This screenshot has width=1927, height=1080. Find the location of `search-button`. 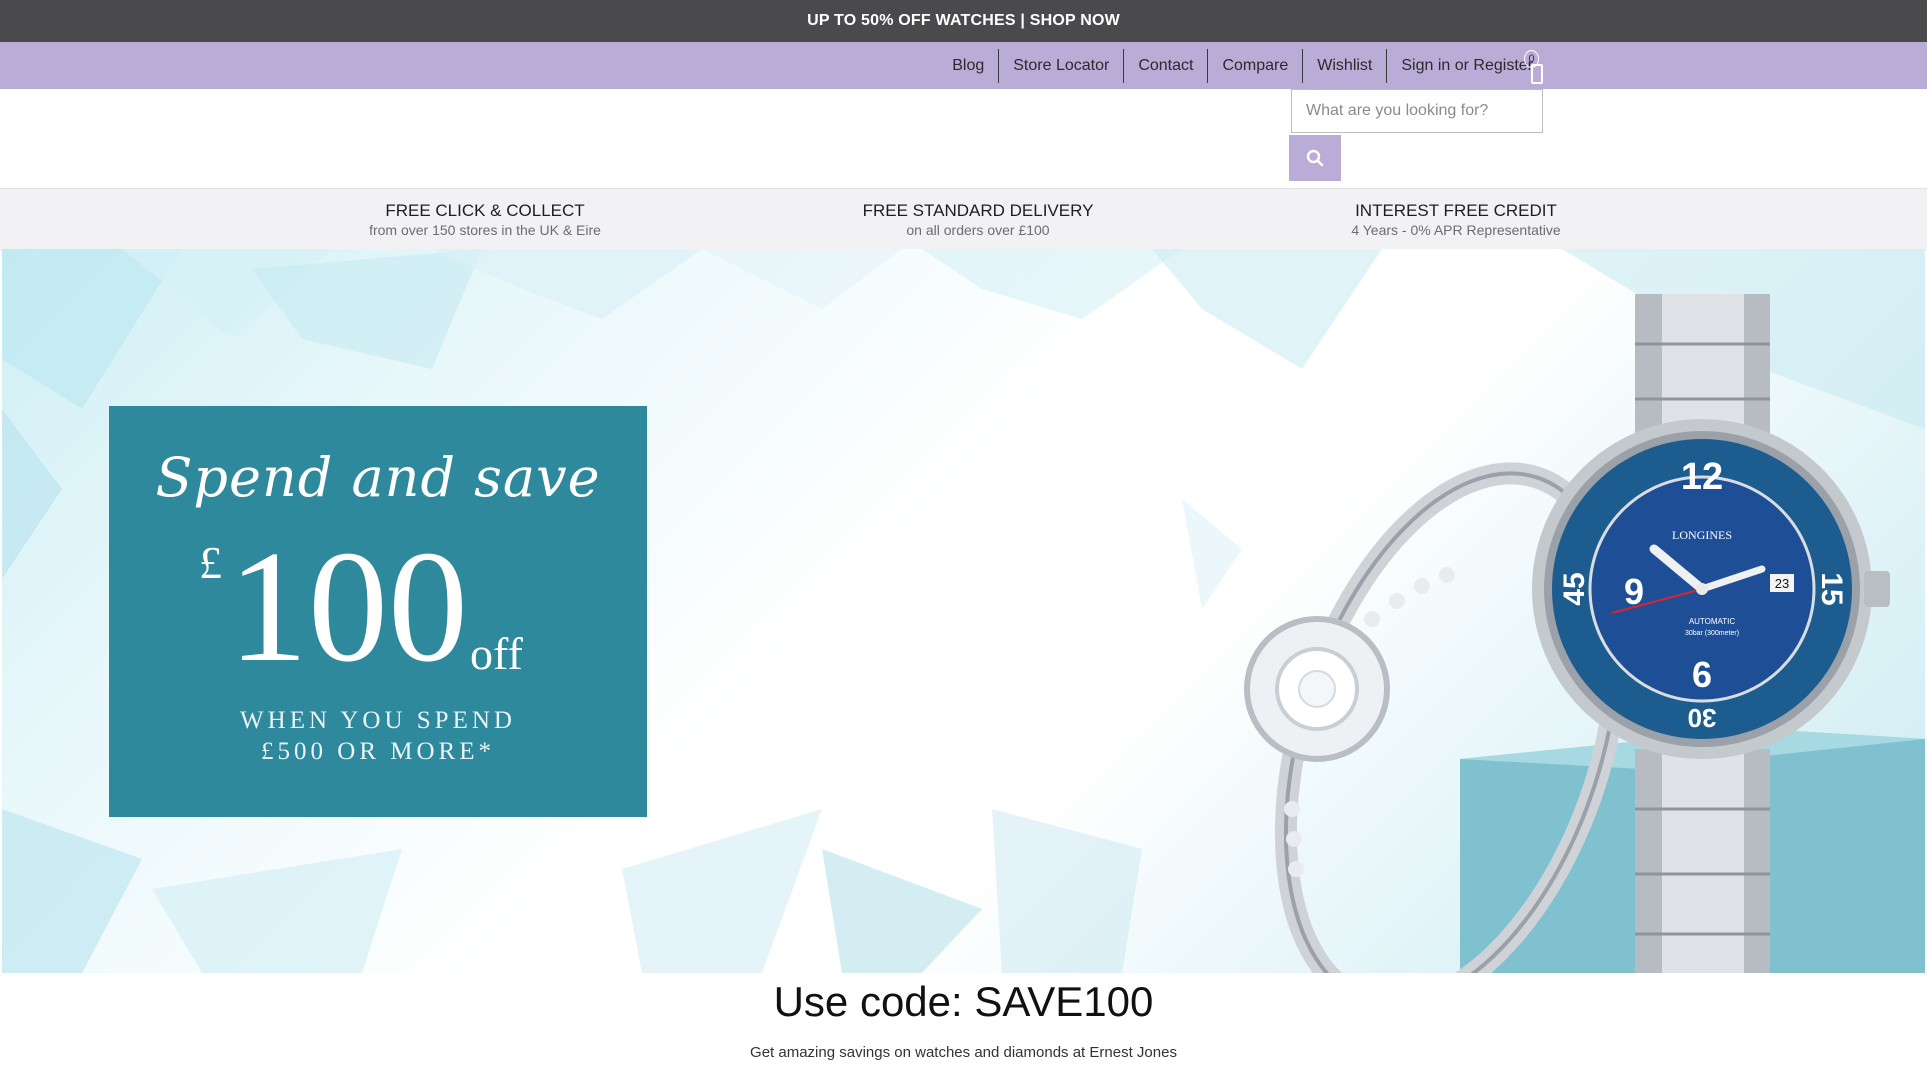

search-button is located at coordinates (1315, 158).